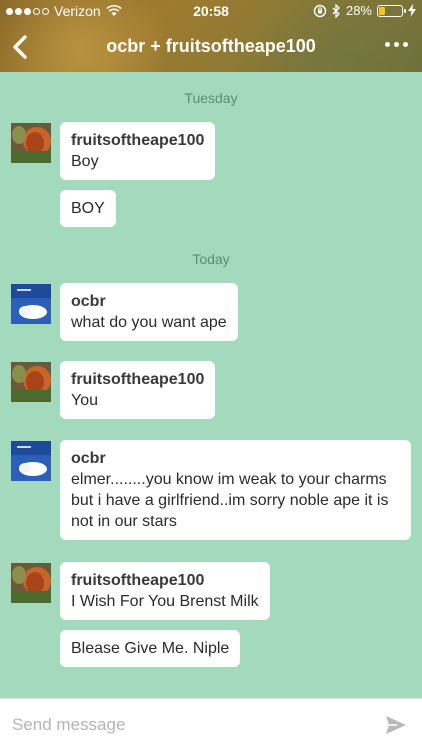 This screenshot has width=422, height=750. Describe the element at coordinates (84, 400) in the screenshot. I see `message-text: You` at that location.